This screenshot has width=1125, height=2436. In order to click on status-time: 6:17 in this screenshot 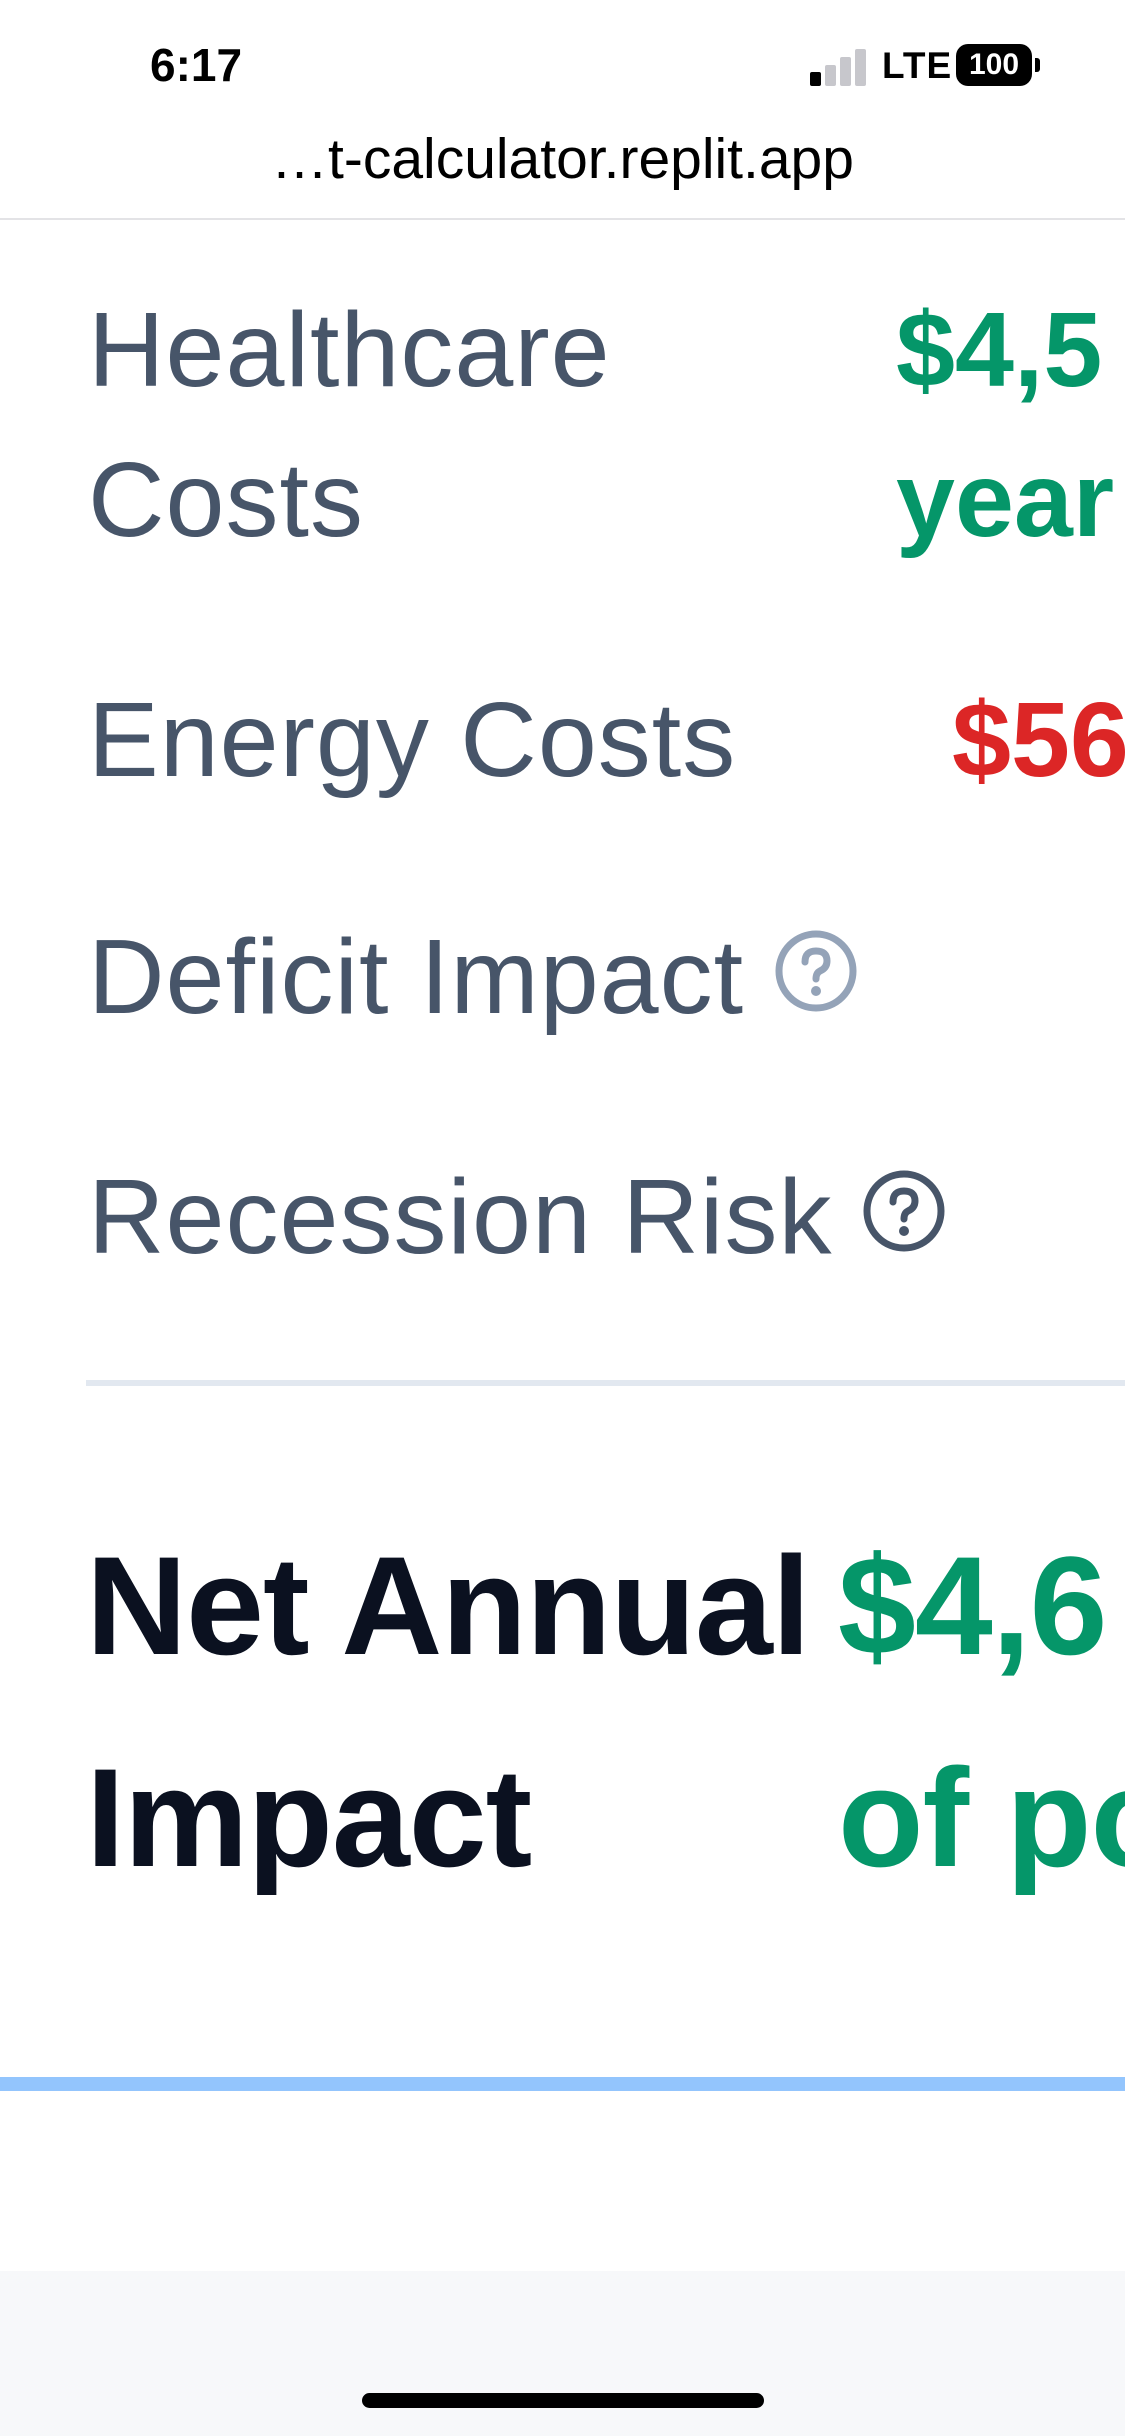, I will do `click(196, 65)`.